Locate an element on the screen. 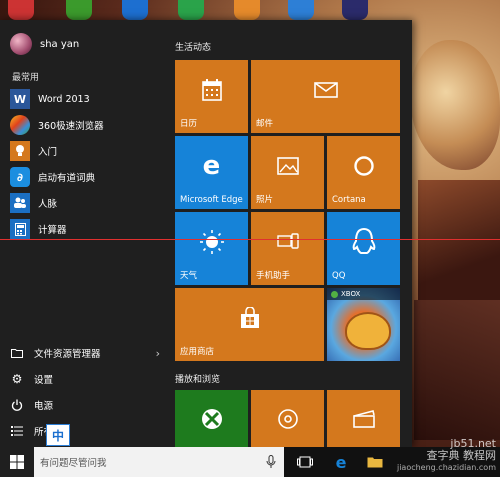  sun-icon is located at coordinates (211, 241).